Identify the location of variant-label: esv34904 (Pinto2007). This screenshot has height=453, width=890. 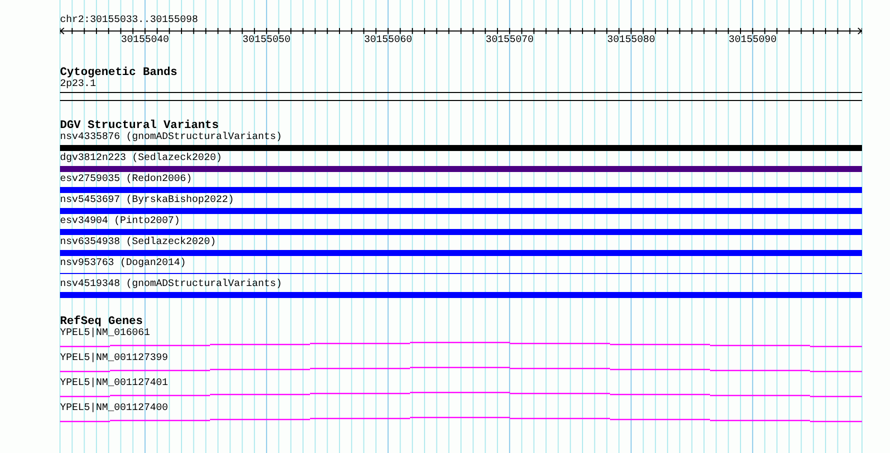
(120, 222).